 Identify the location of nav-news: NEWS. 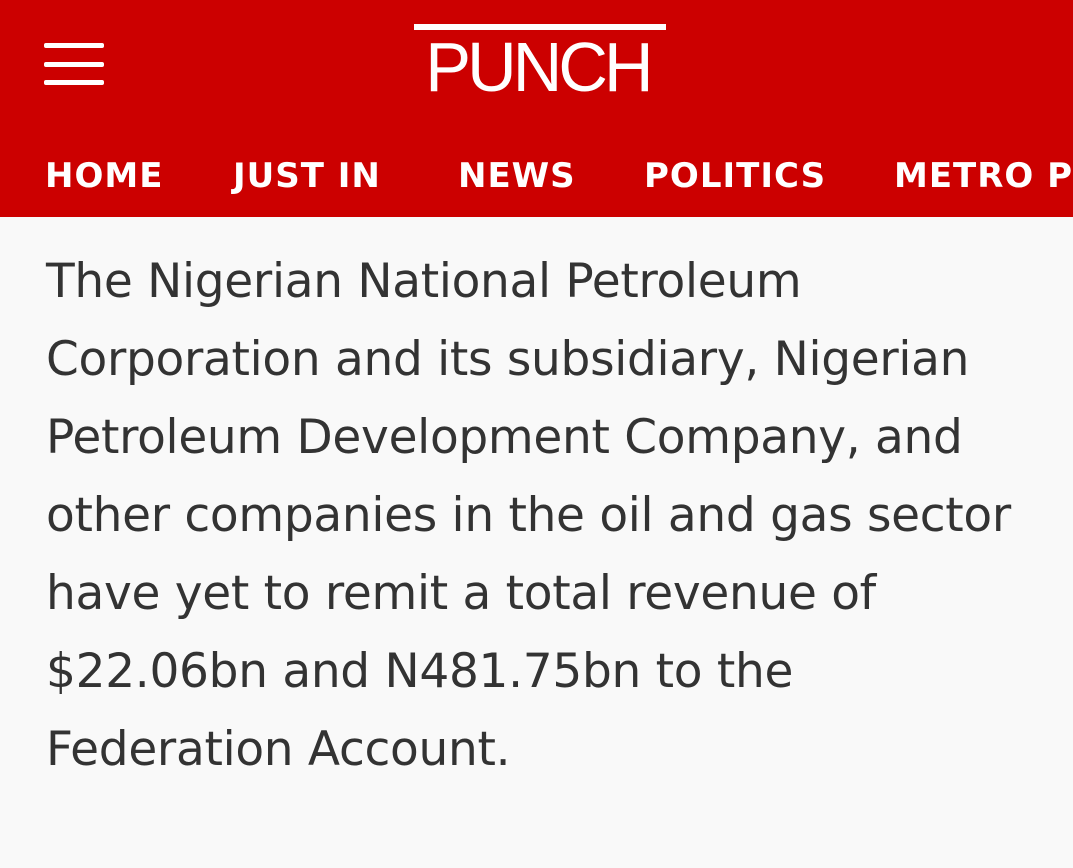
(517, 176).